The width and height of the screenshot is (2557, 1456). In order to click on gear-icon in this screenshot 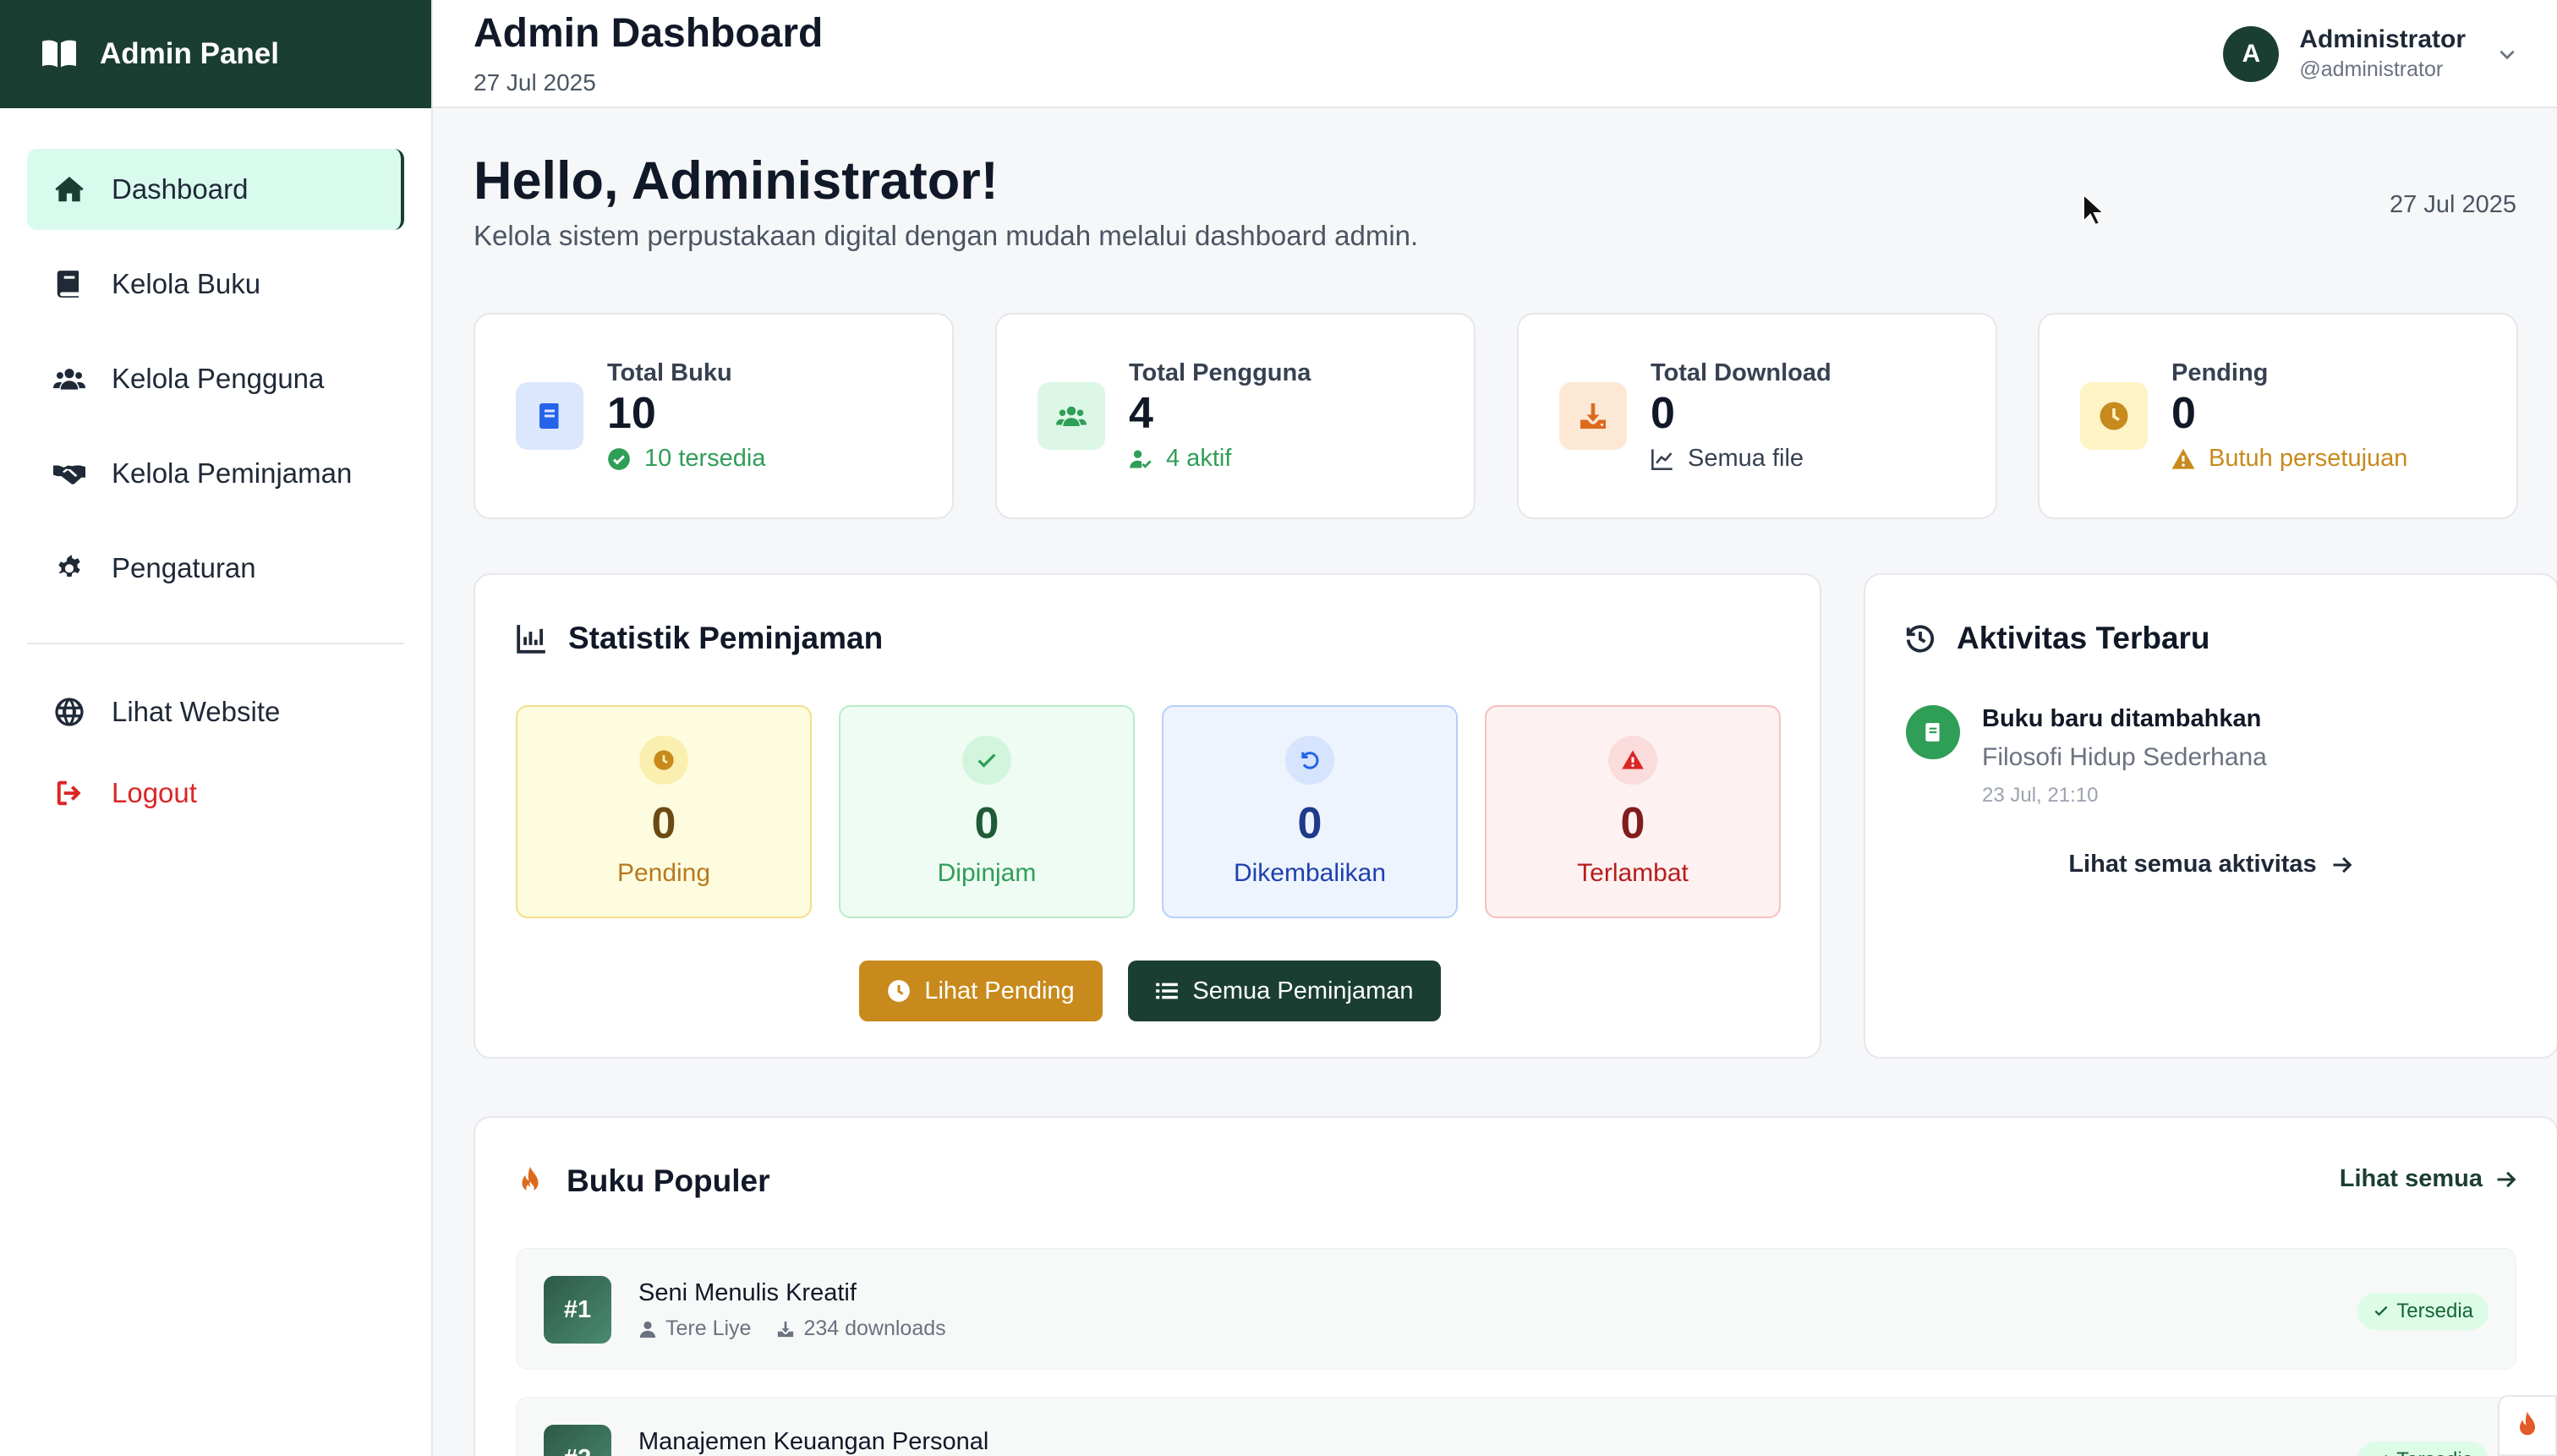, I will do `click(69, 568)`.